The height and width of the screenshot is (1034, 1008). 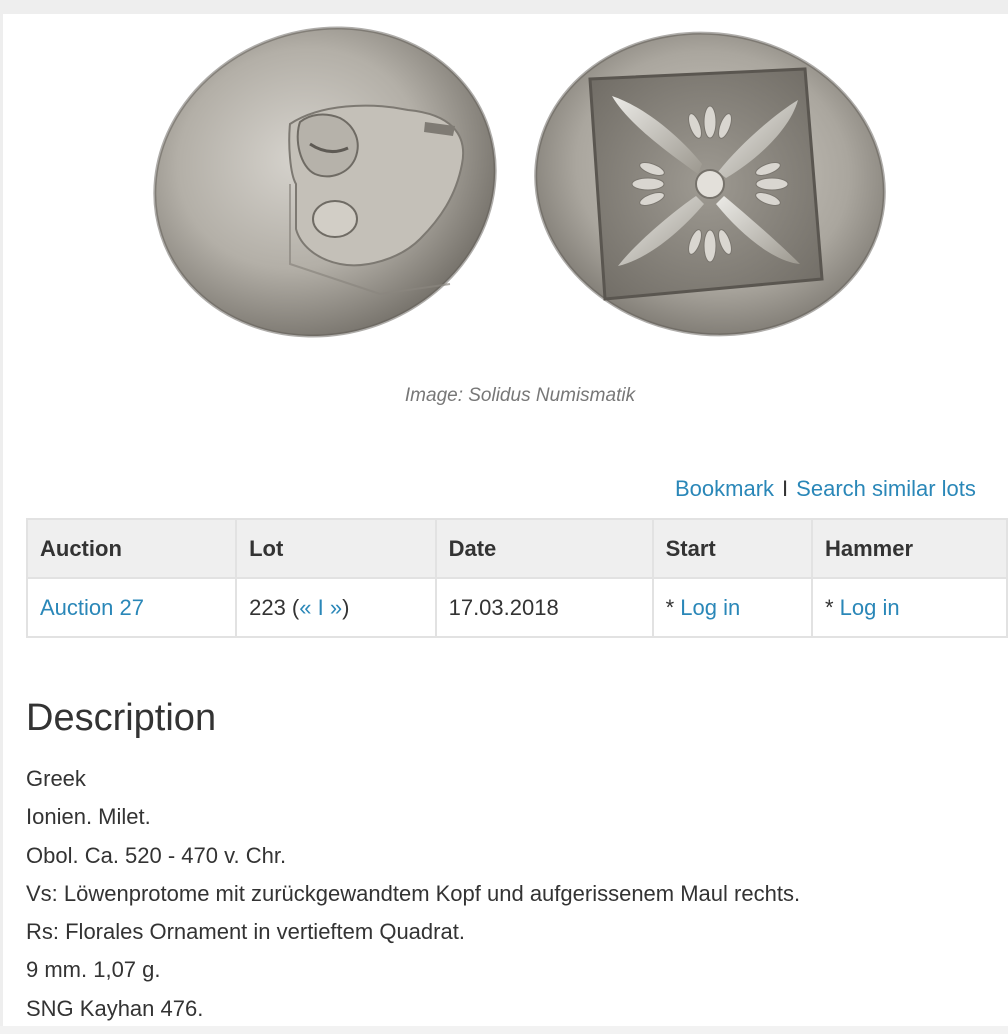 What do you see at coordinates (56, 778) in the screenshot?
I see `description-line: Greek` at bounding box center [56, 778].